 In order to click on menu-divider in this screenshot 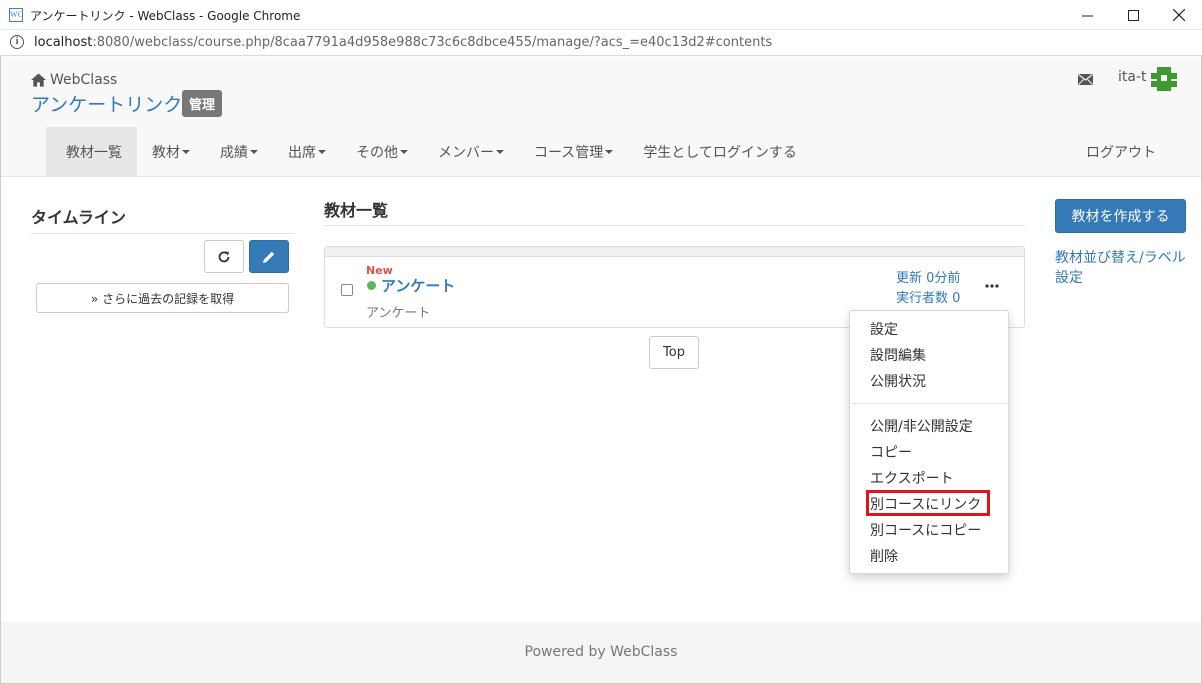, I will do `click(929, 403)`.